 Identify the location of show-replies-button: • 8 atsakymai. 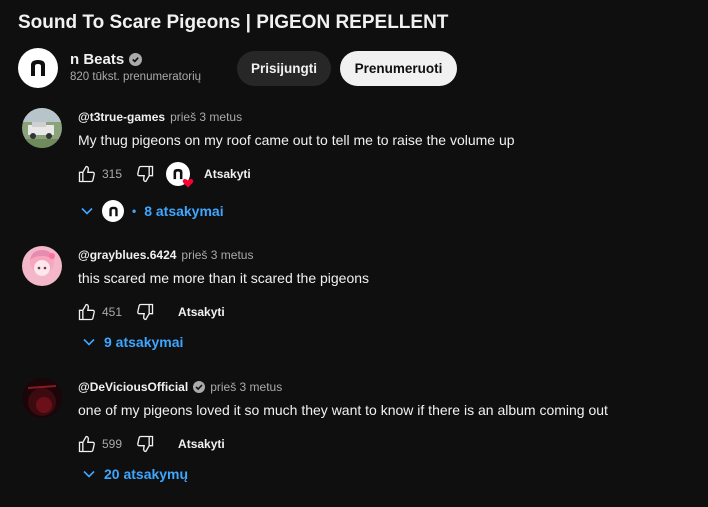
(152, 211).